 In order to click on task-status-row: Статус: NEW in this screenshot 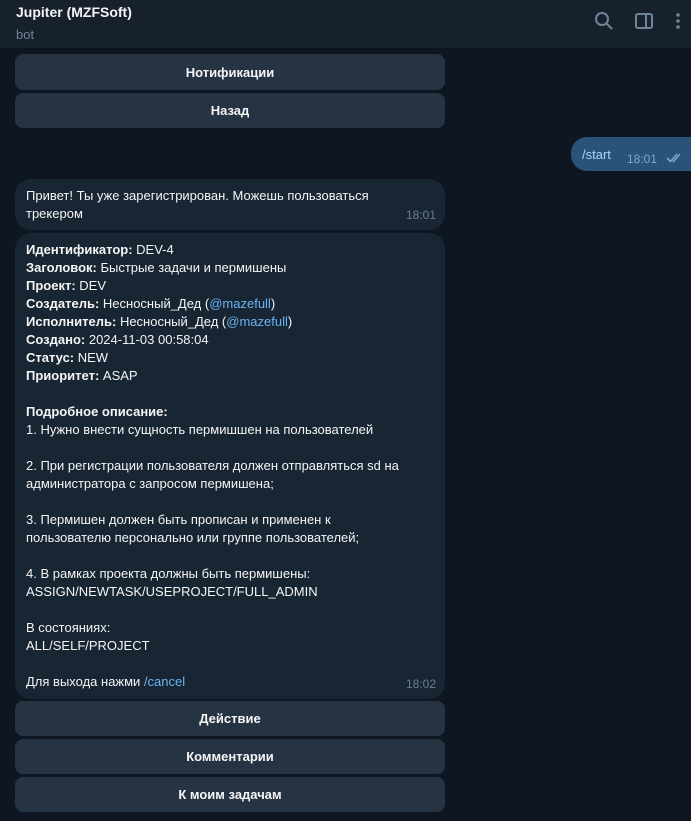, I will do `click(67, 357)`.